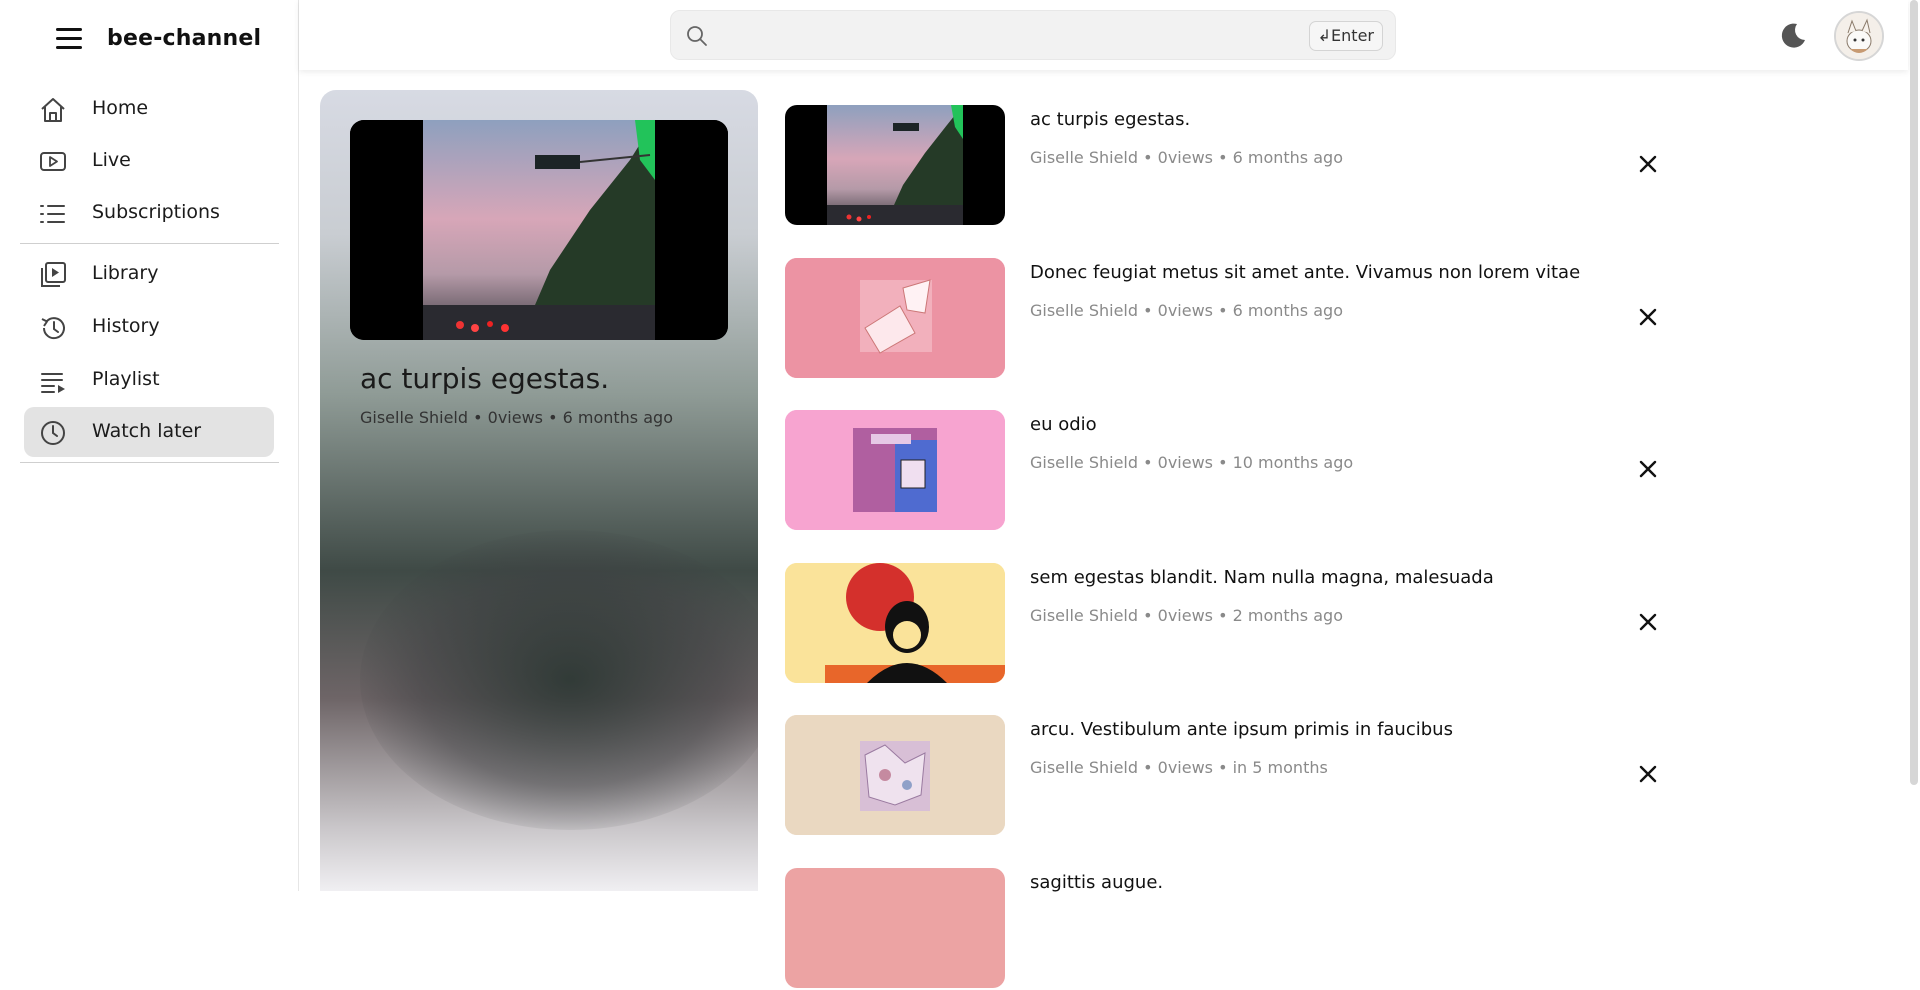 The height and width of the screenshot is (990, 1920). What do you see at coordinates (126, 379) in the screenshot?
I see `sidebar-item-label: Playlist` at bounding box center [126, 379].